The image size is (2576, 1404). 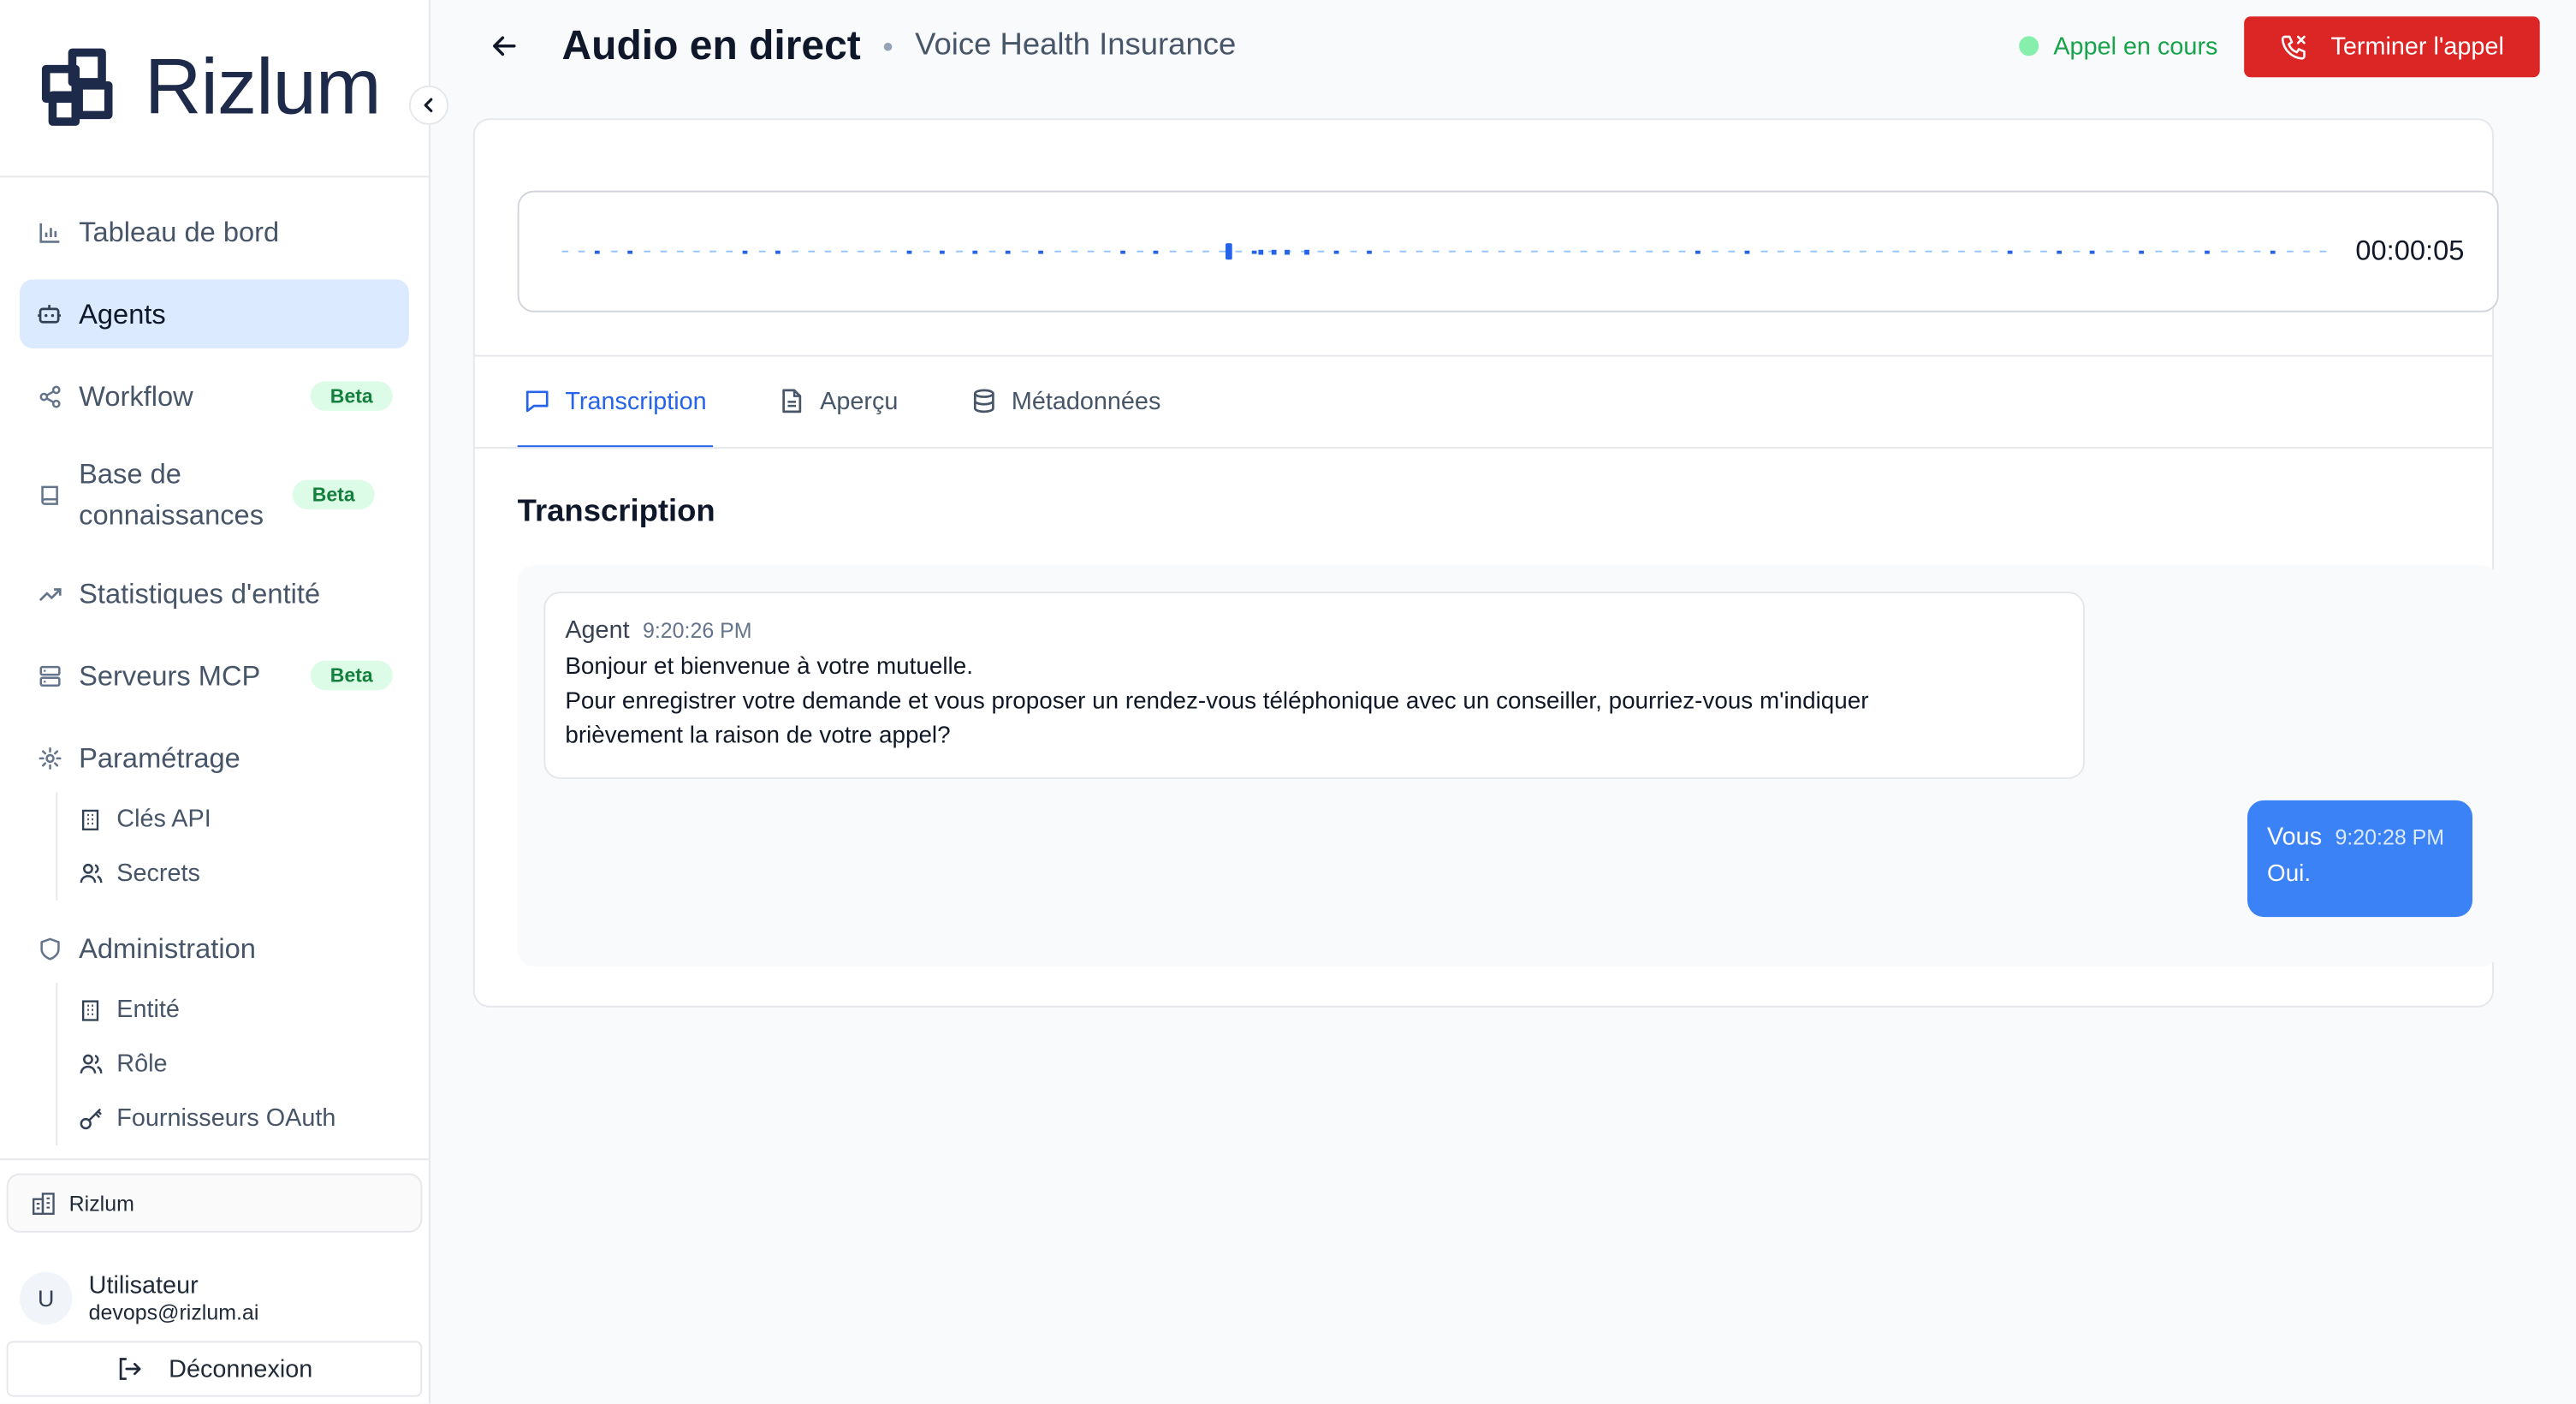 What do you see at coordinates (215, 1287) in the screenshot?
I see `user-profile: U Utilisateur devops@rizlum.ai` at bounding box center [215, 1287].